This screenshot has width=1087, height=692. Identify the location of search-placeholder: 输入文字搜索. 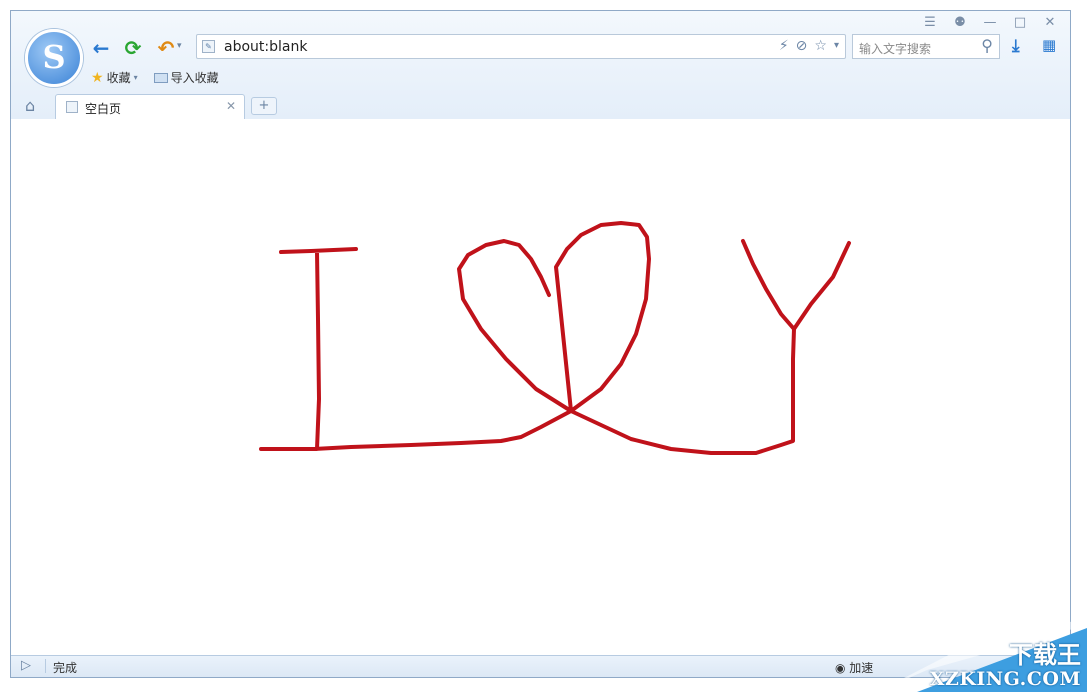
(895, 48).